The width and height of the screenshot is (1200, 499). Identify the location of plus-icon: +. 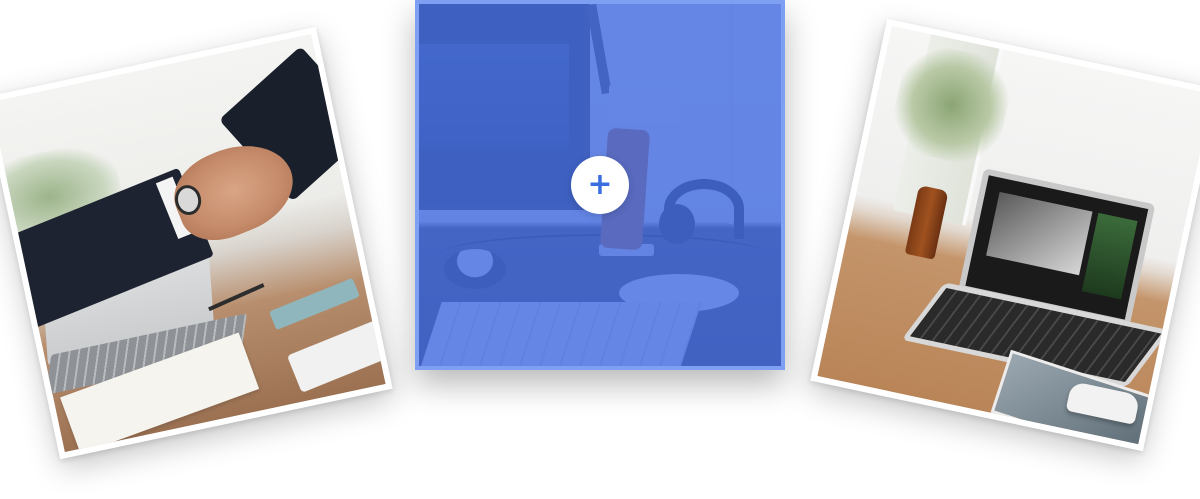
(600, 184).